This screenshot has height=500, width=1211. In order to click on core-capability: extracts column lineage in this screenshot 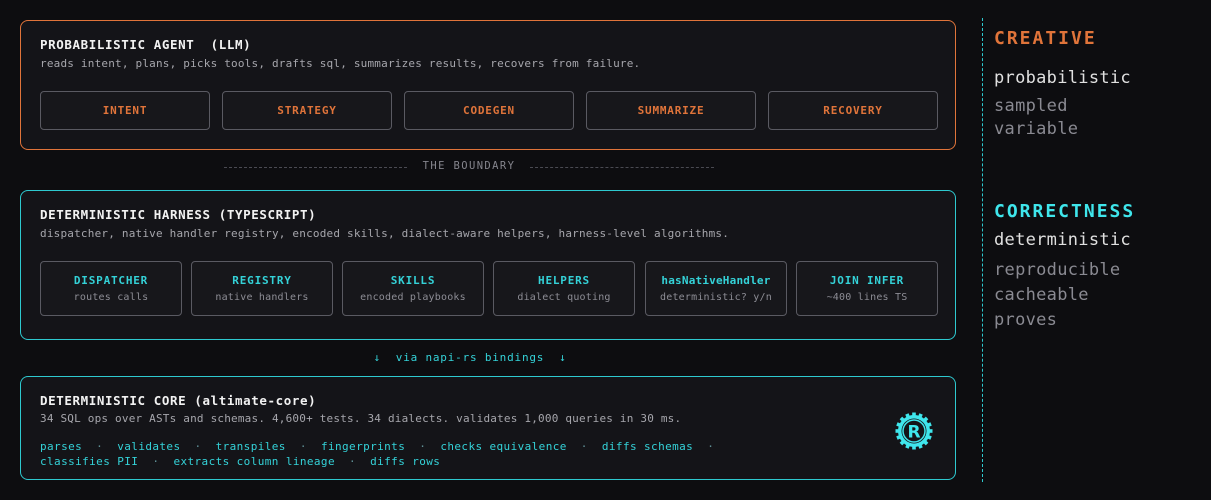, I will do `click(254, 461)`.